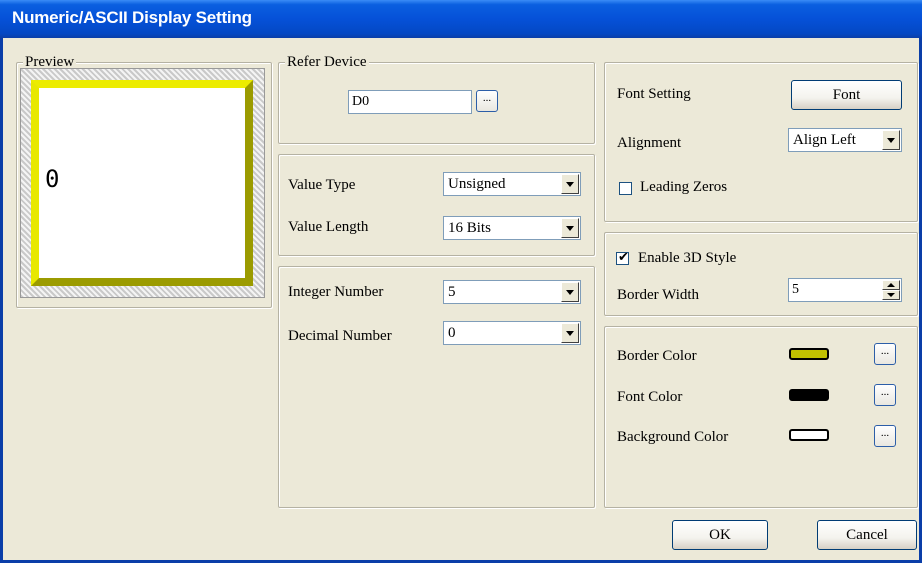 The image size is (922, 563). Describe the element at coordinates (436, 205) in the screenshot. I see `value-group` at that location.